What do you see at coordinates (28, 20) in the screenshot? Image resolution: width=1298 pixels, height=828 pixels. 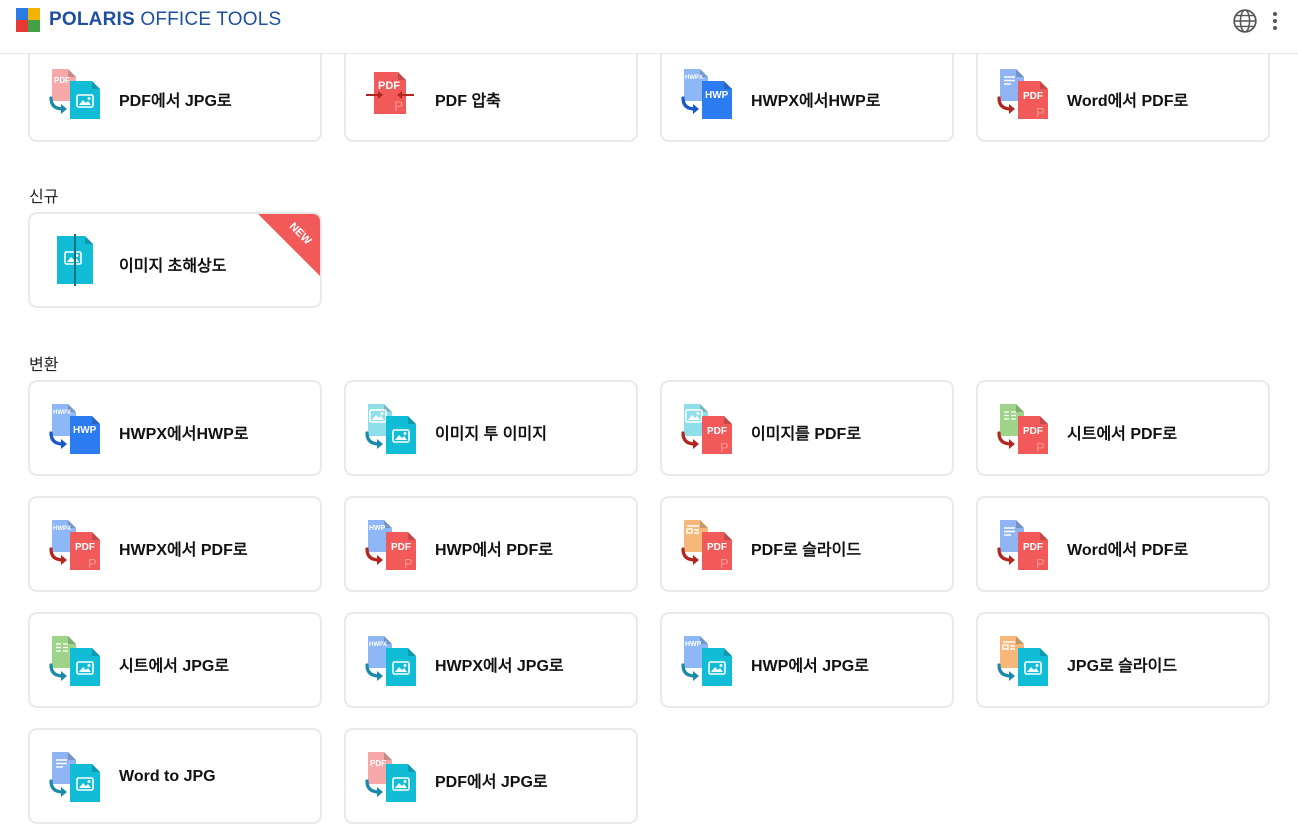 I see `polaris-logo-icon` at bounding box center [28, 20].